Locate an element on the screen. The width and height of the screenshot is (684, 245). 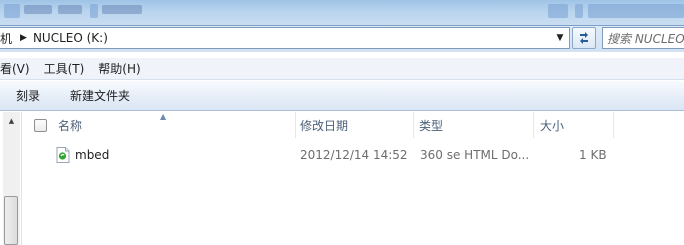
menu-tools: 工具(T) is located at coordinates (64, 68).